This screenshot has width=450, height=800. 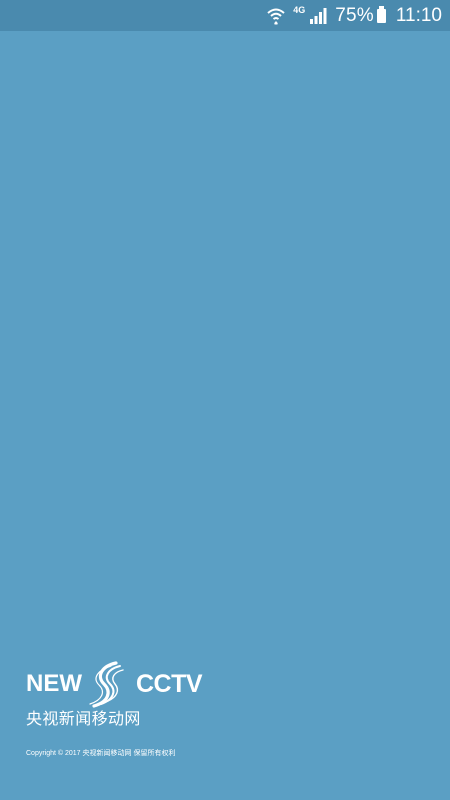 What do you see at coordinates (106, 684) in the screenshot?
I see `cctv-swirl-icon` at bounding box center [106, 684].